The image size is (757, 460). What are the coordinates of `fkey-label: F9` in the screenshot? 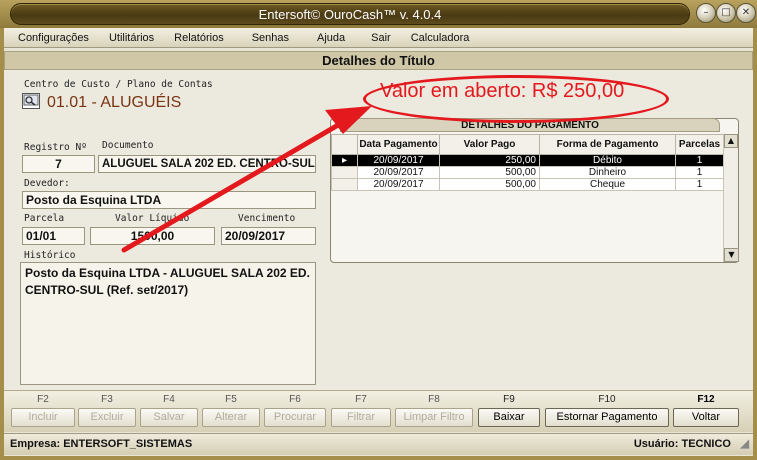 It's located at (509, 399).